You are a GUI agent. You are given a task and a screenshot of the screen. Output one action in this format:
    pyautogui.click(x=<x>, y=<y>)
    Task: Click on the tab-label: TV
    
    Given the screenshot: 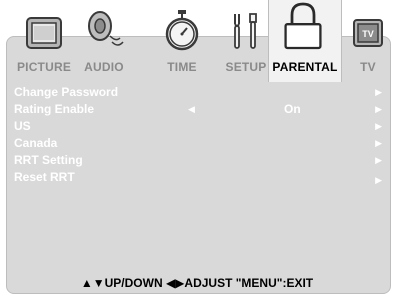 What is the action you would take?
    pyautogui.click(x=368, y=67)
    